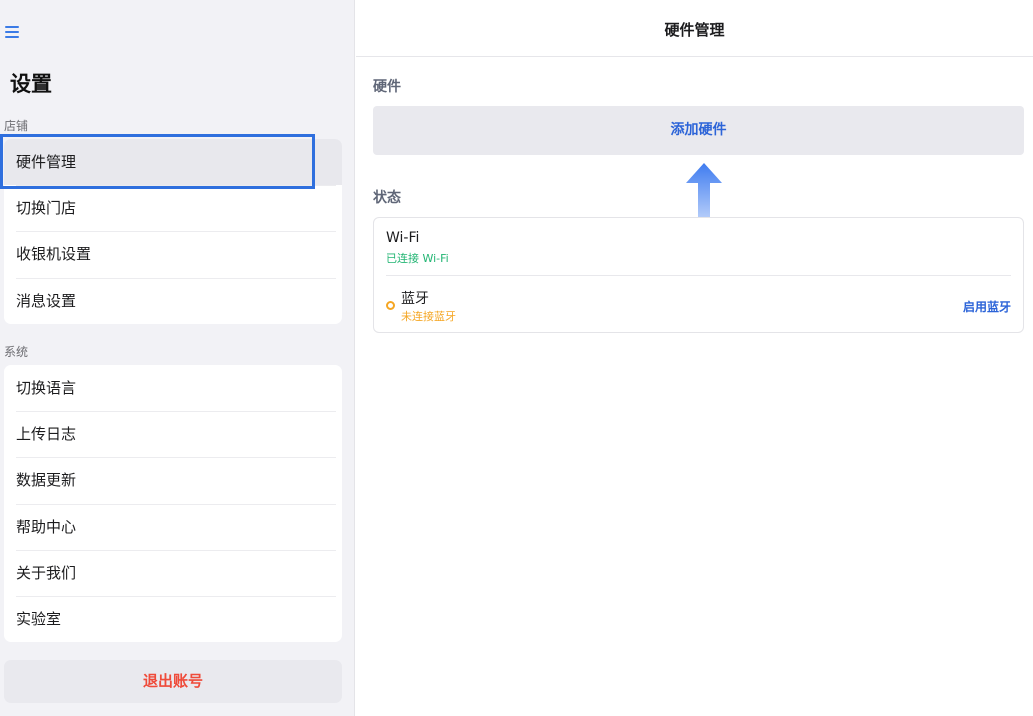 This screenshot has width=1033, height=716. Describe the element at coordinates (387, 87) in the screenshot. I see `section-label-hardware: 硬件` at that location.